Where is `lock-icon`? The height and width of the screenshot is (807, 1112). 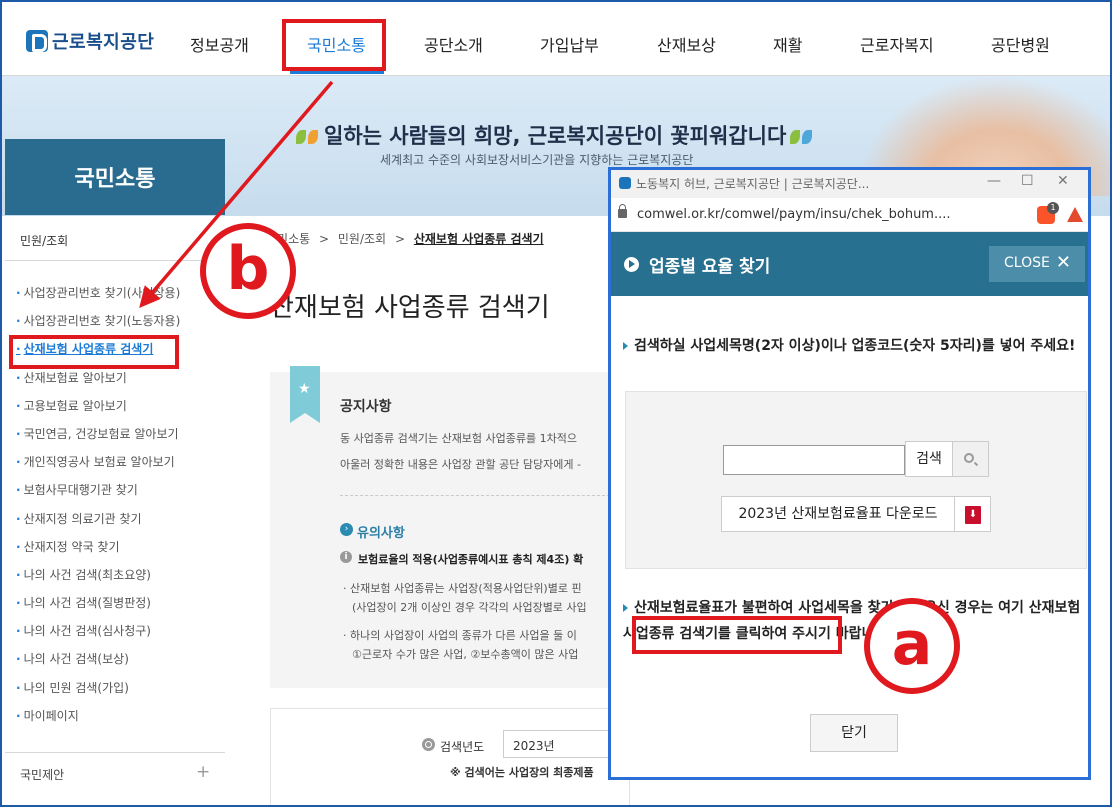 lock-icon is located at coordinates (622, 211).